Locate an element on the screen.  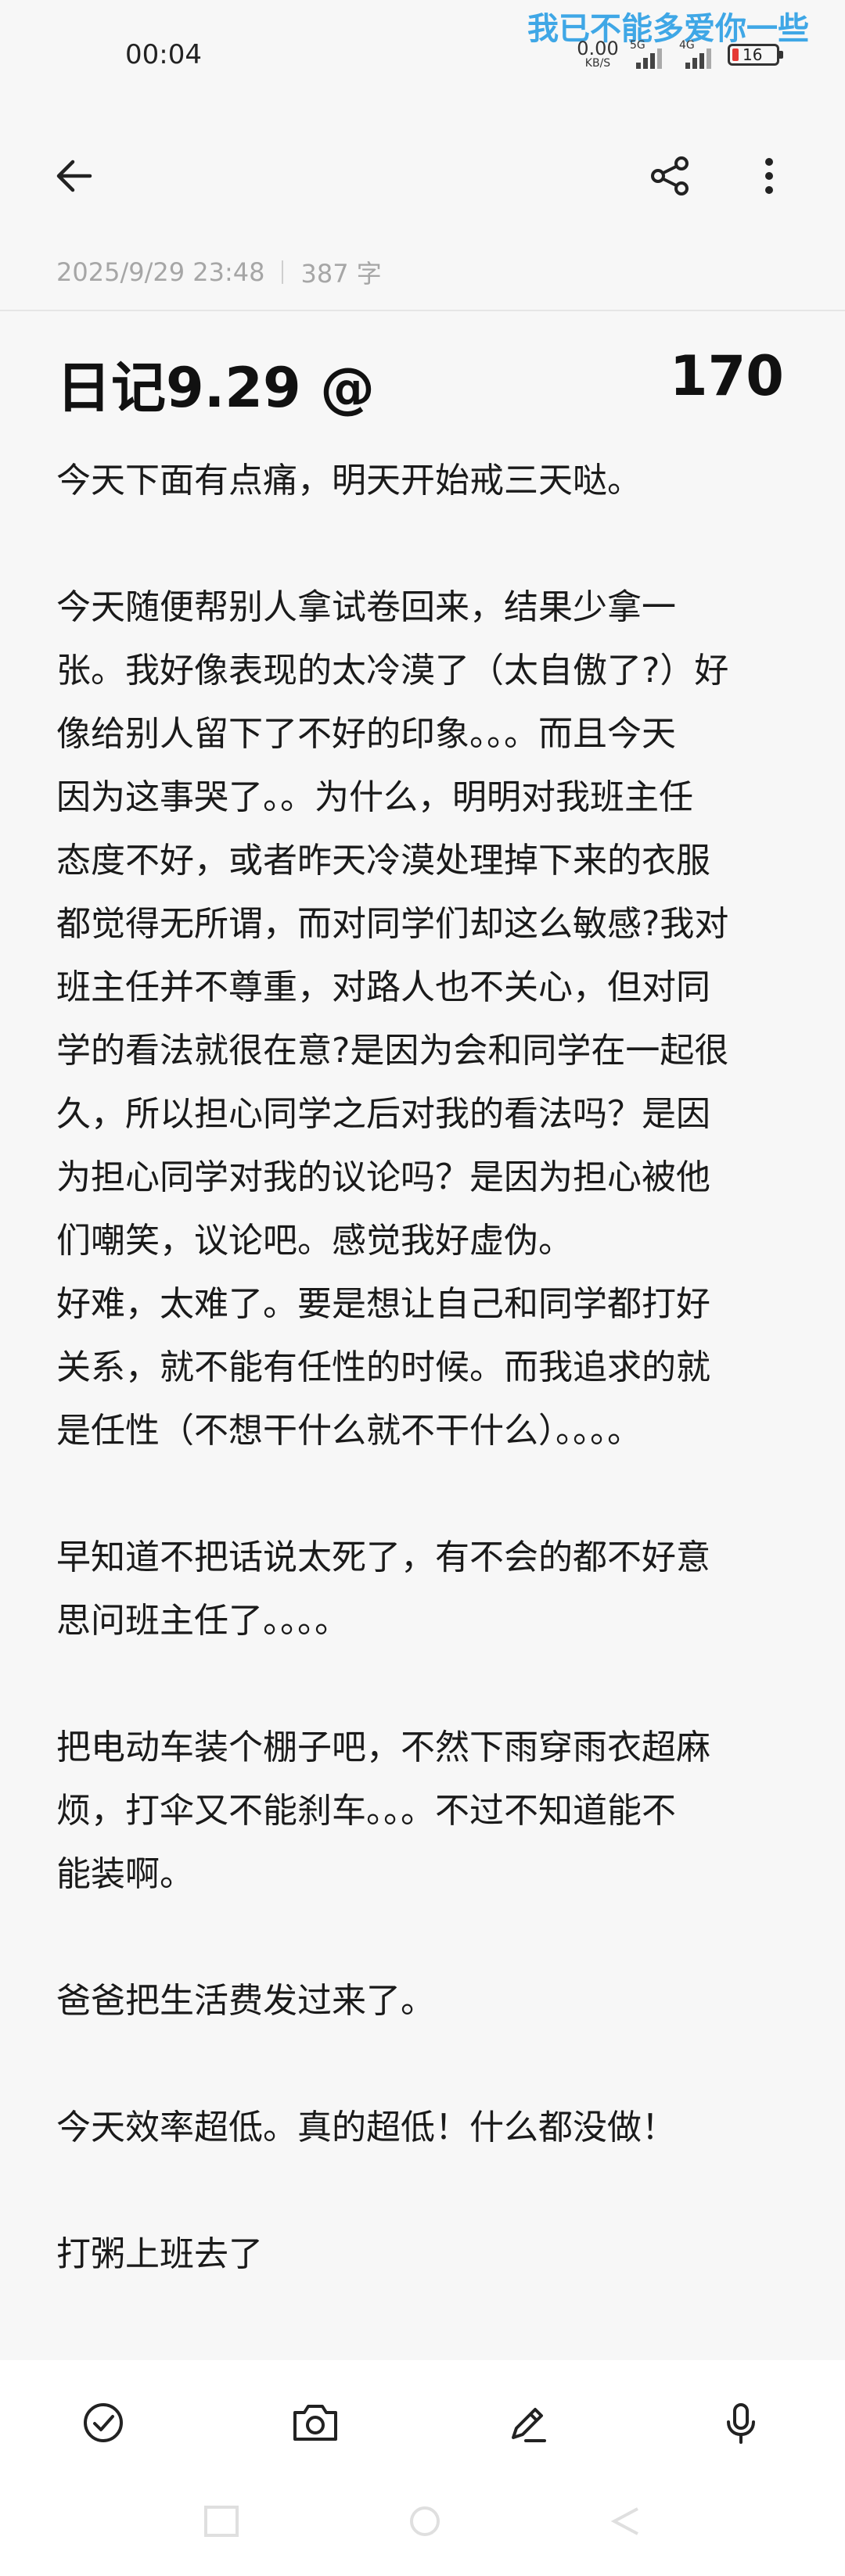
note-body-line: 班主任并不尊重，对路人也不关心，但对同 is located at coordinates (383, 987).